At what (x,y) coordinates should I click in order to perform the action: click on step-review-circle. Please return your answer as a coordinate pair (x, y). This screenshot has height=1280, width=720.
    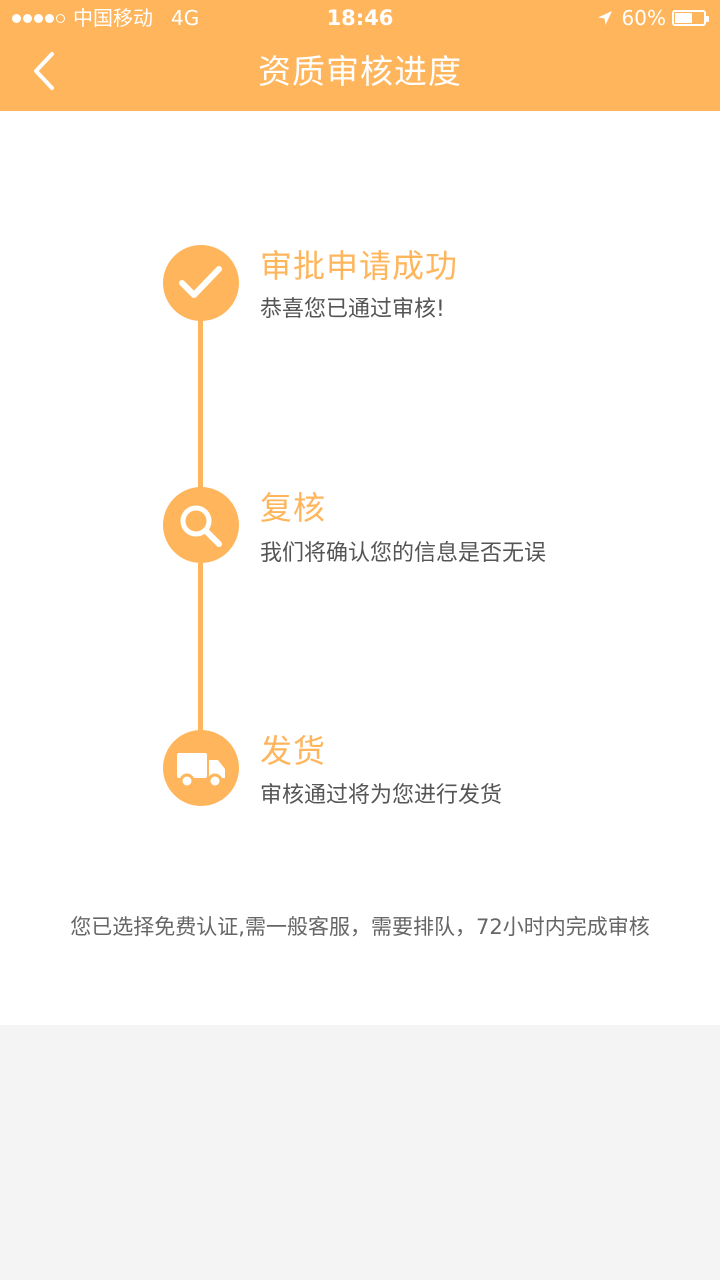
    Looking at the image, I should click on (201, 525).